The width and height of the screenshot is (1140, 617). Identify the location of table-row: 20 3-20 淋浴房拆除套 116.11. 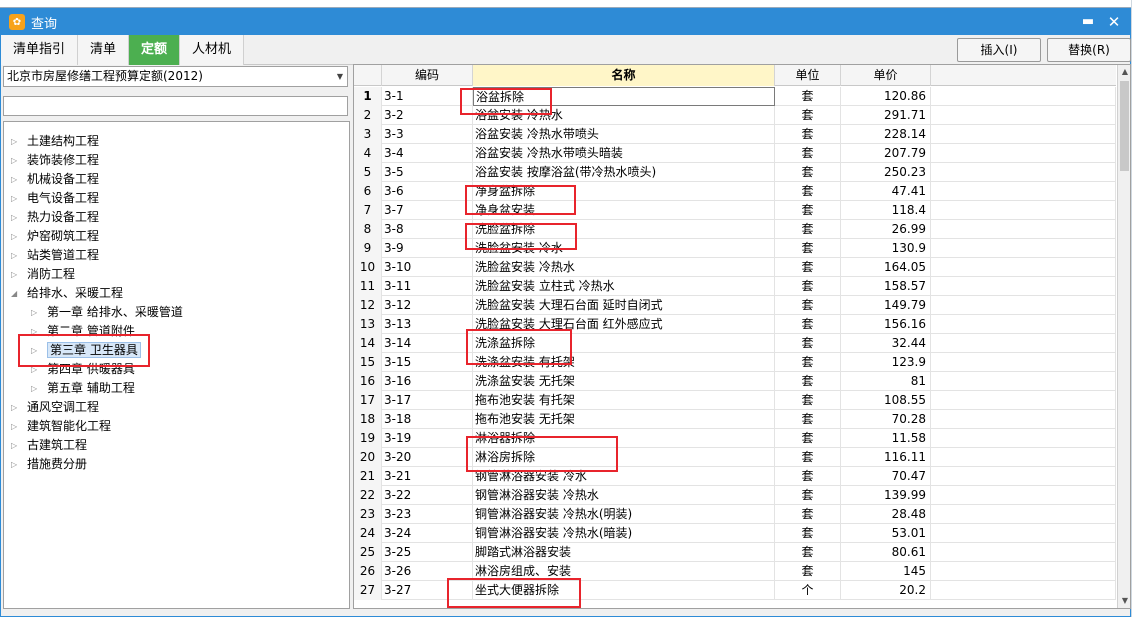
(735, 457).